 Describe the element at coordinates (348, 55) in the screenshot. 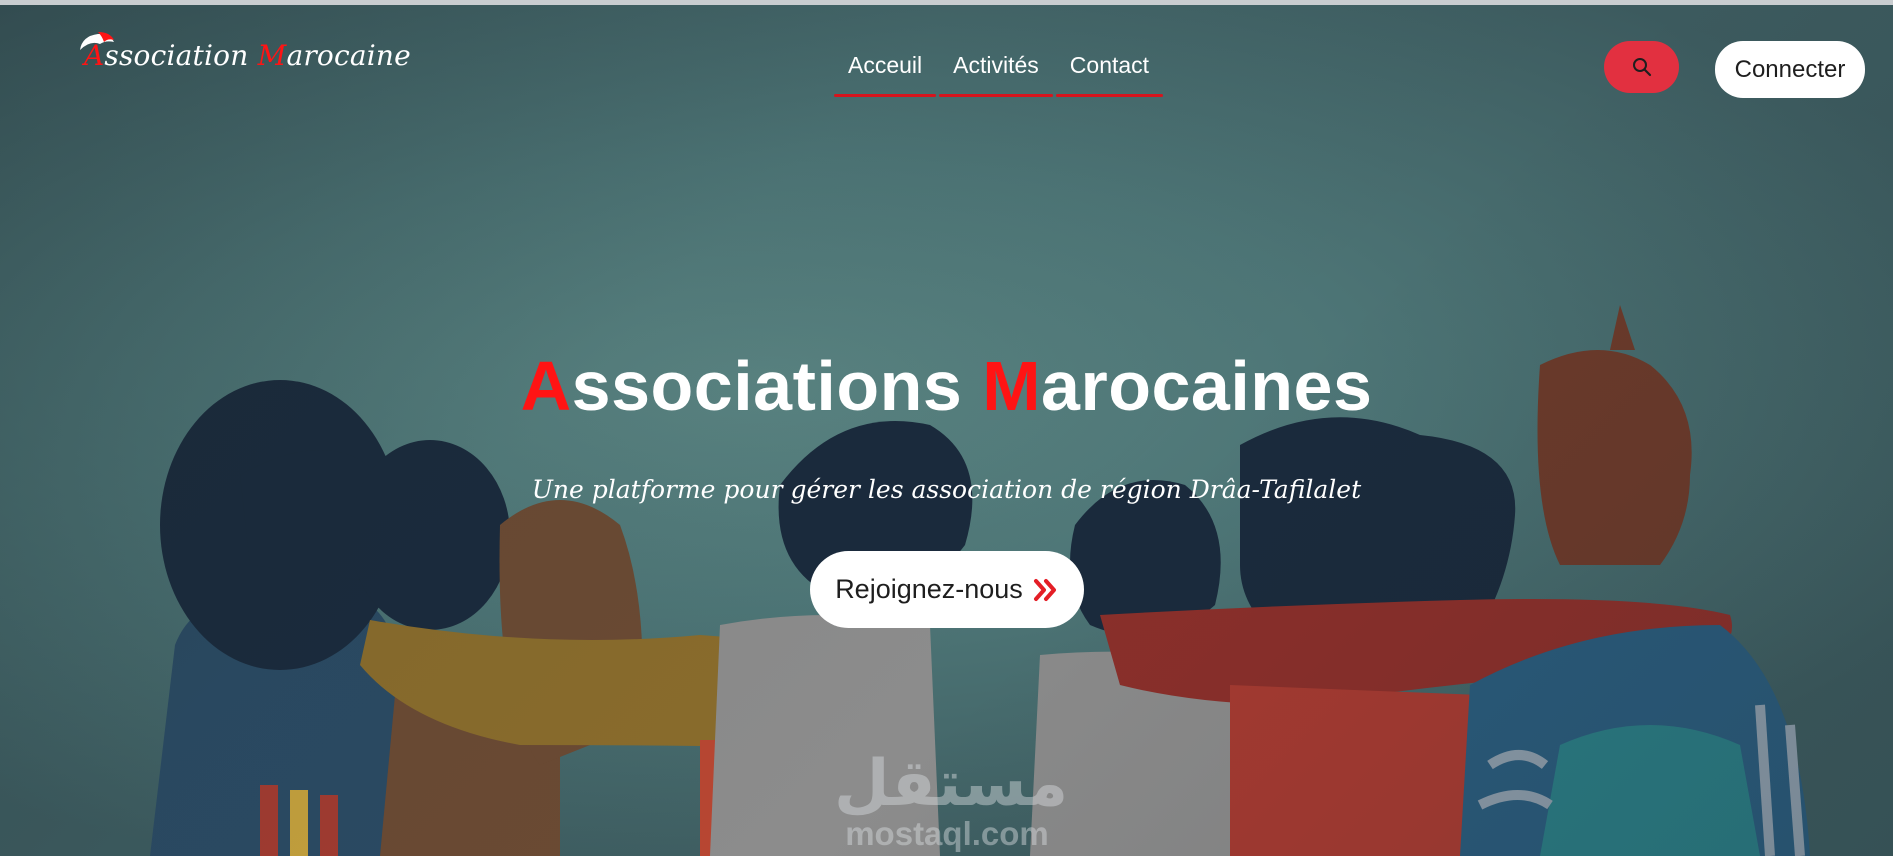

I see `logo-word-2: arocaine` at that location.